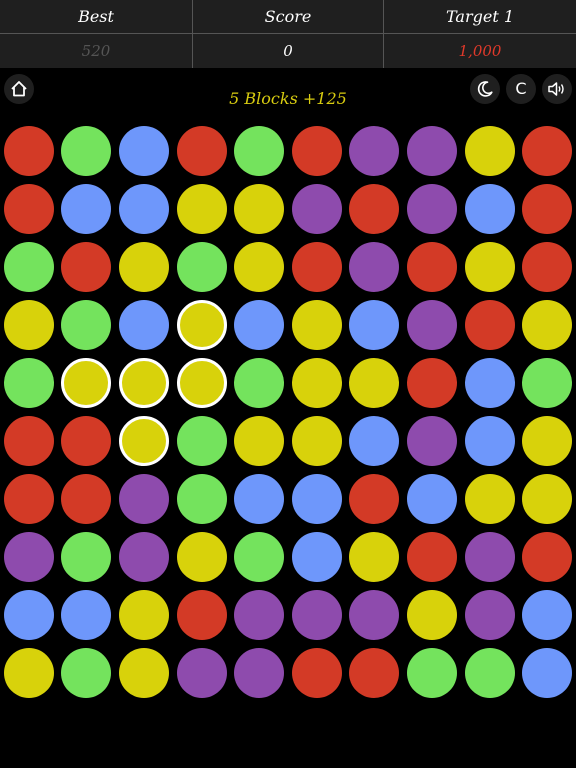 The width and height of the screenshot is (576, 768). I want to click on c-button: C, so click(521, 89).